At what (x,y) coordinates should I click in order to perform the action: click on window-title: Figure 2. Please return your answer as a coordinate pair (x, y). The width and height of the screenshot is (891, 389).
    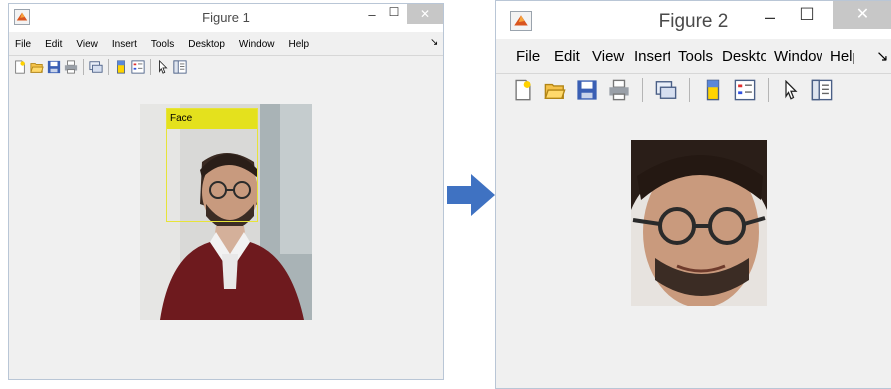
    Looking at the image, I should click on (693, 21).